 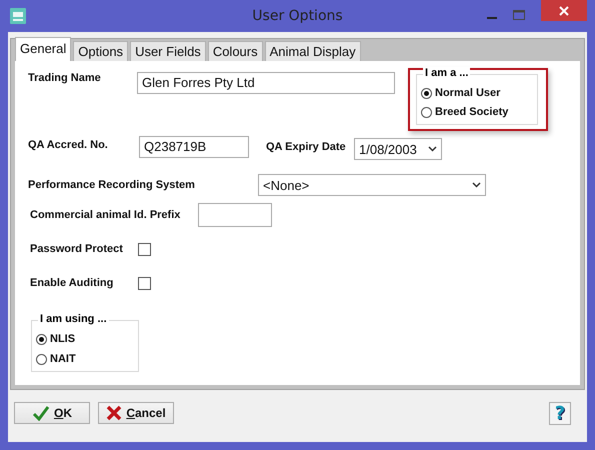 I want to click on input-field: Q238719B, so click(x=194, y=147).